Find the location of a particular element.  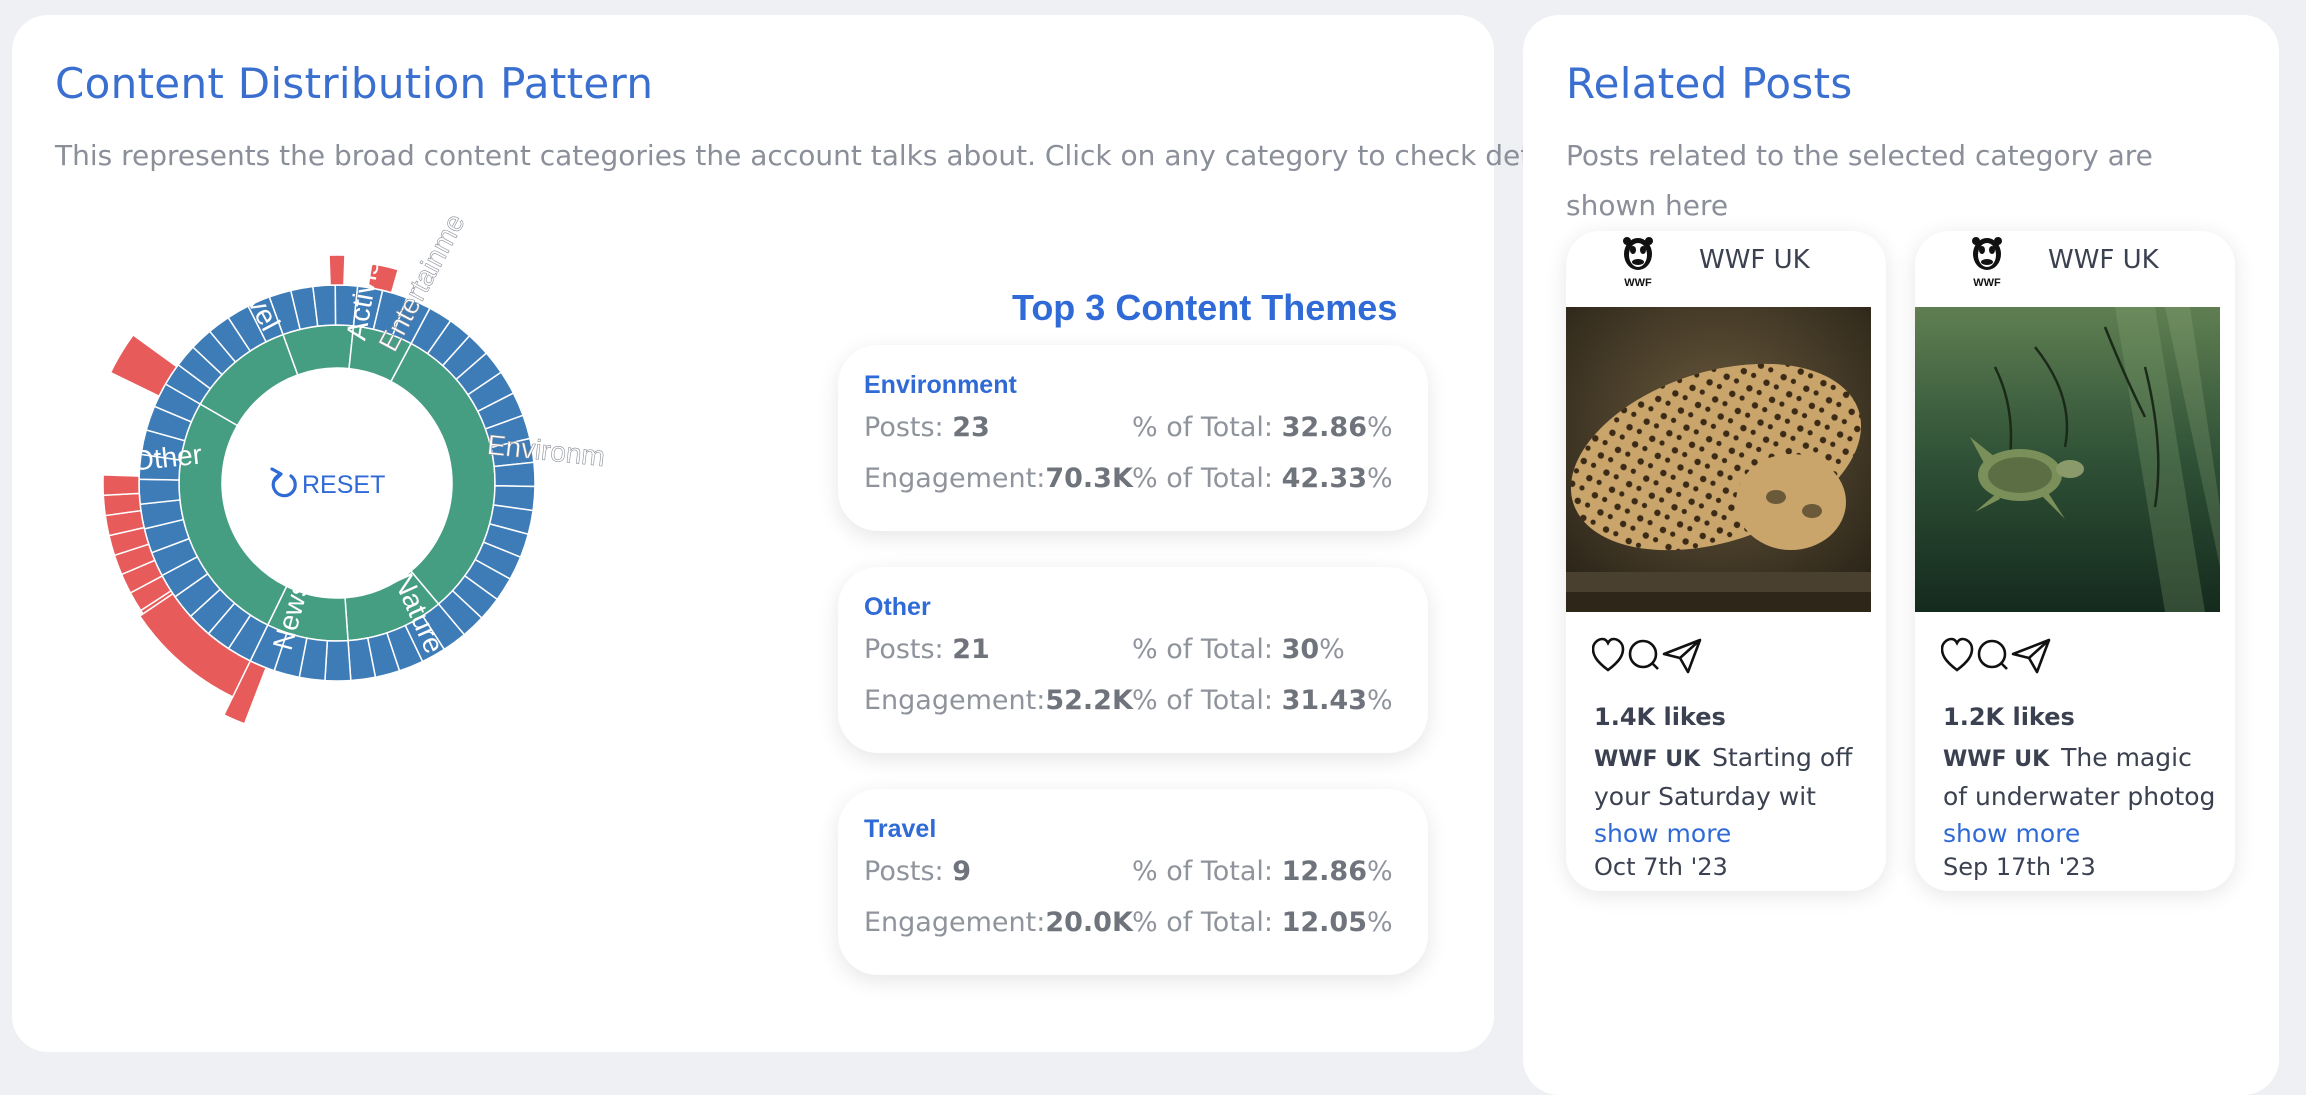

posts-metric: Posts: 21 is located at coordinates (927, 649).